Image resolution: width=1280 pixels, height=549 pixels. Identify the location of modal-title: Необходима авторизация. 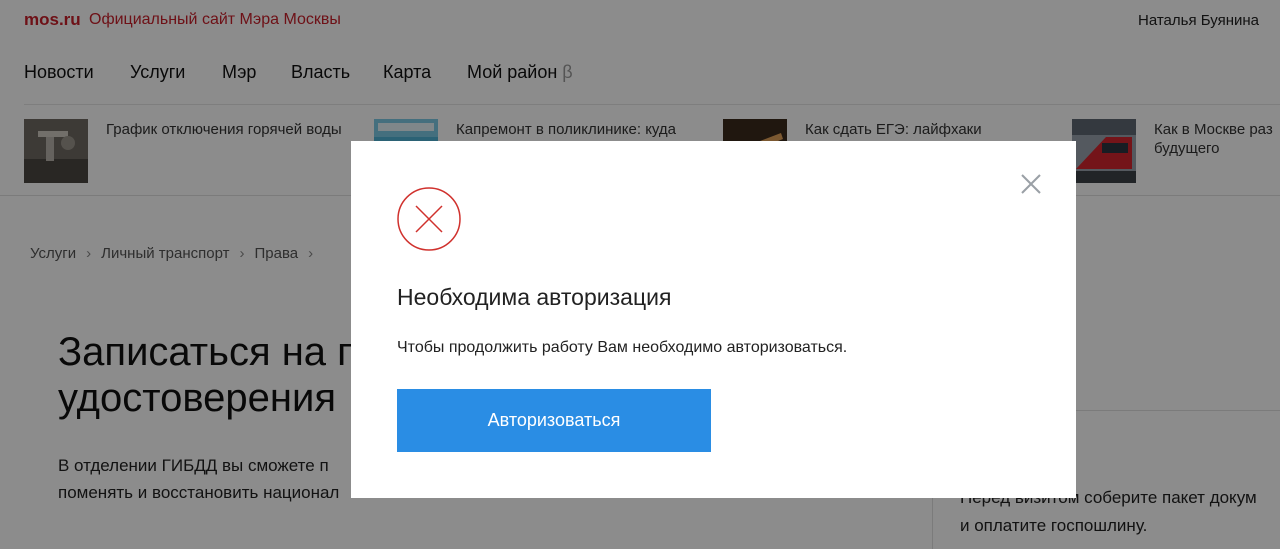
(534, 297).